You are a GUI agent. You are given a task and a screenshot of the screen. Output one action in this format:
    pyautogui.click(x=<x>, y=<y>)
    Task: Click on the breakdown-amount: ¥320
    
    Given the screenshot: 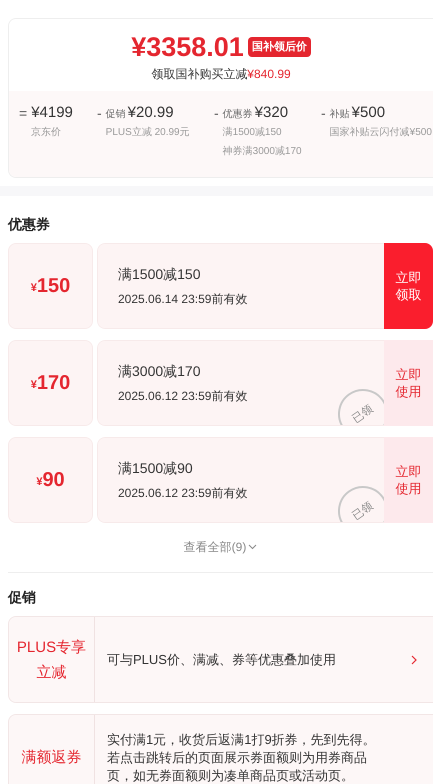 What is the action you would take?
    pyautogui.click(x=271, y=113)
    